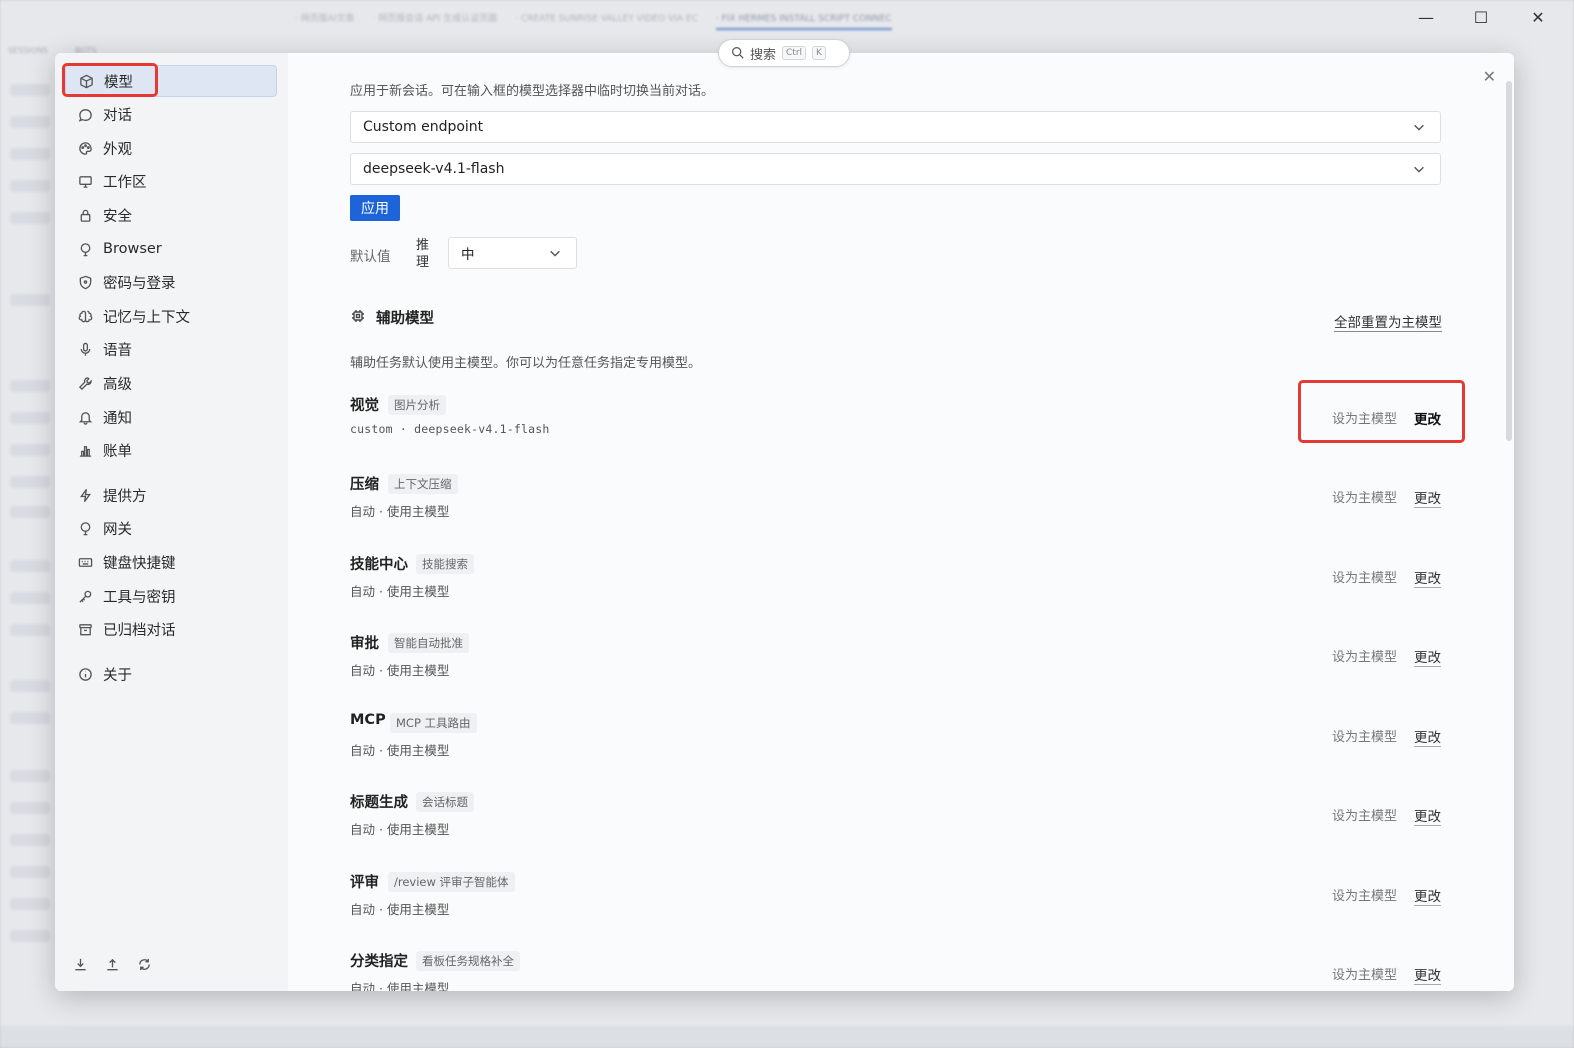 This screenshot has width=1574, height=1048. What do you see at coordinates (784, 53) in the screenshot?
I see `search-pill: 搜索 Ctrl K` at bounding box center [784, 53].